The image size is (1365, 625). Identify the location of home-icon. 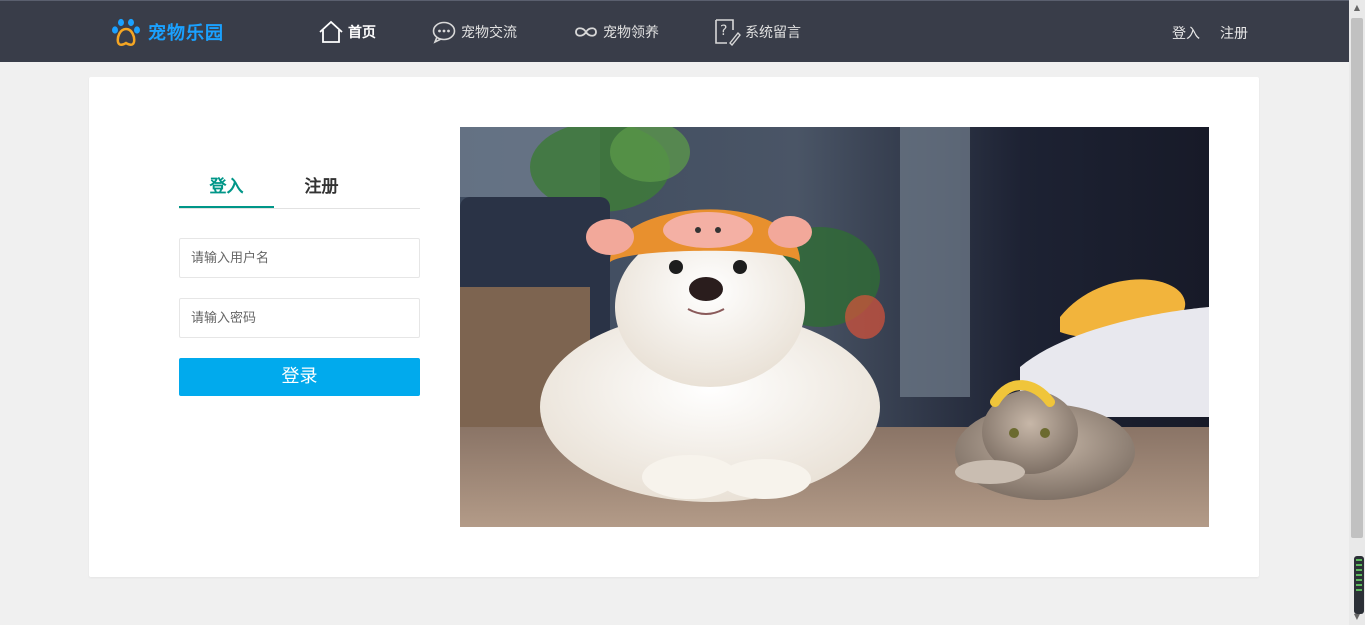
(331, 31).